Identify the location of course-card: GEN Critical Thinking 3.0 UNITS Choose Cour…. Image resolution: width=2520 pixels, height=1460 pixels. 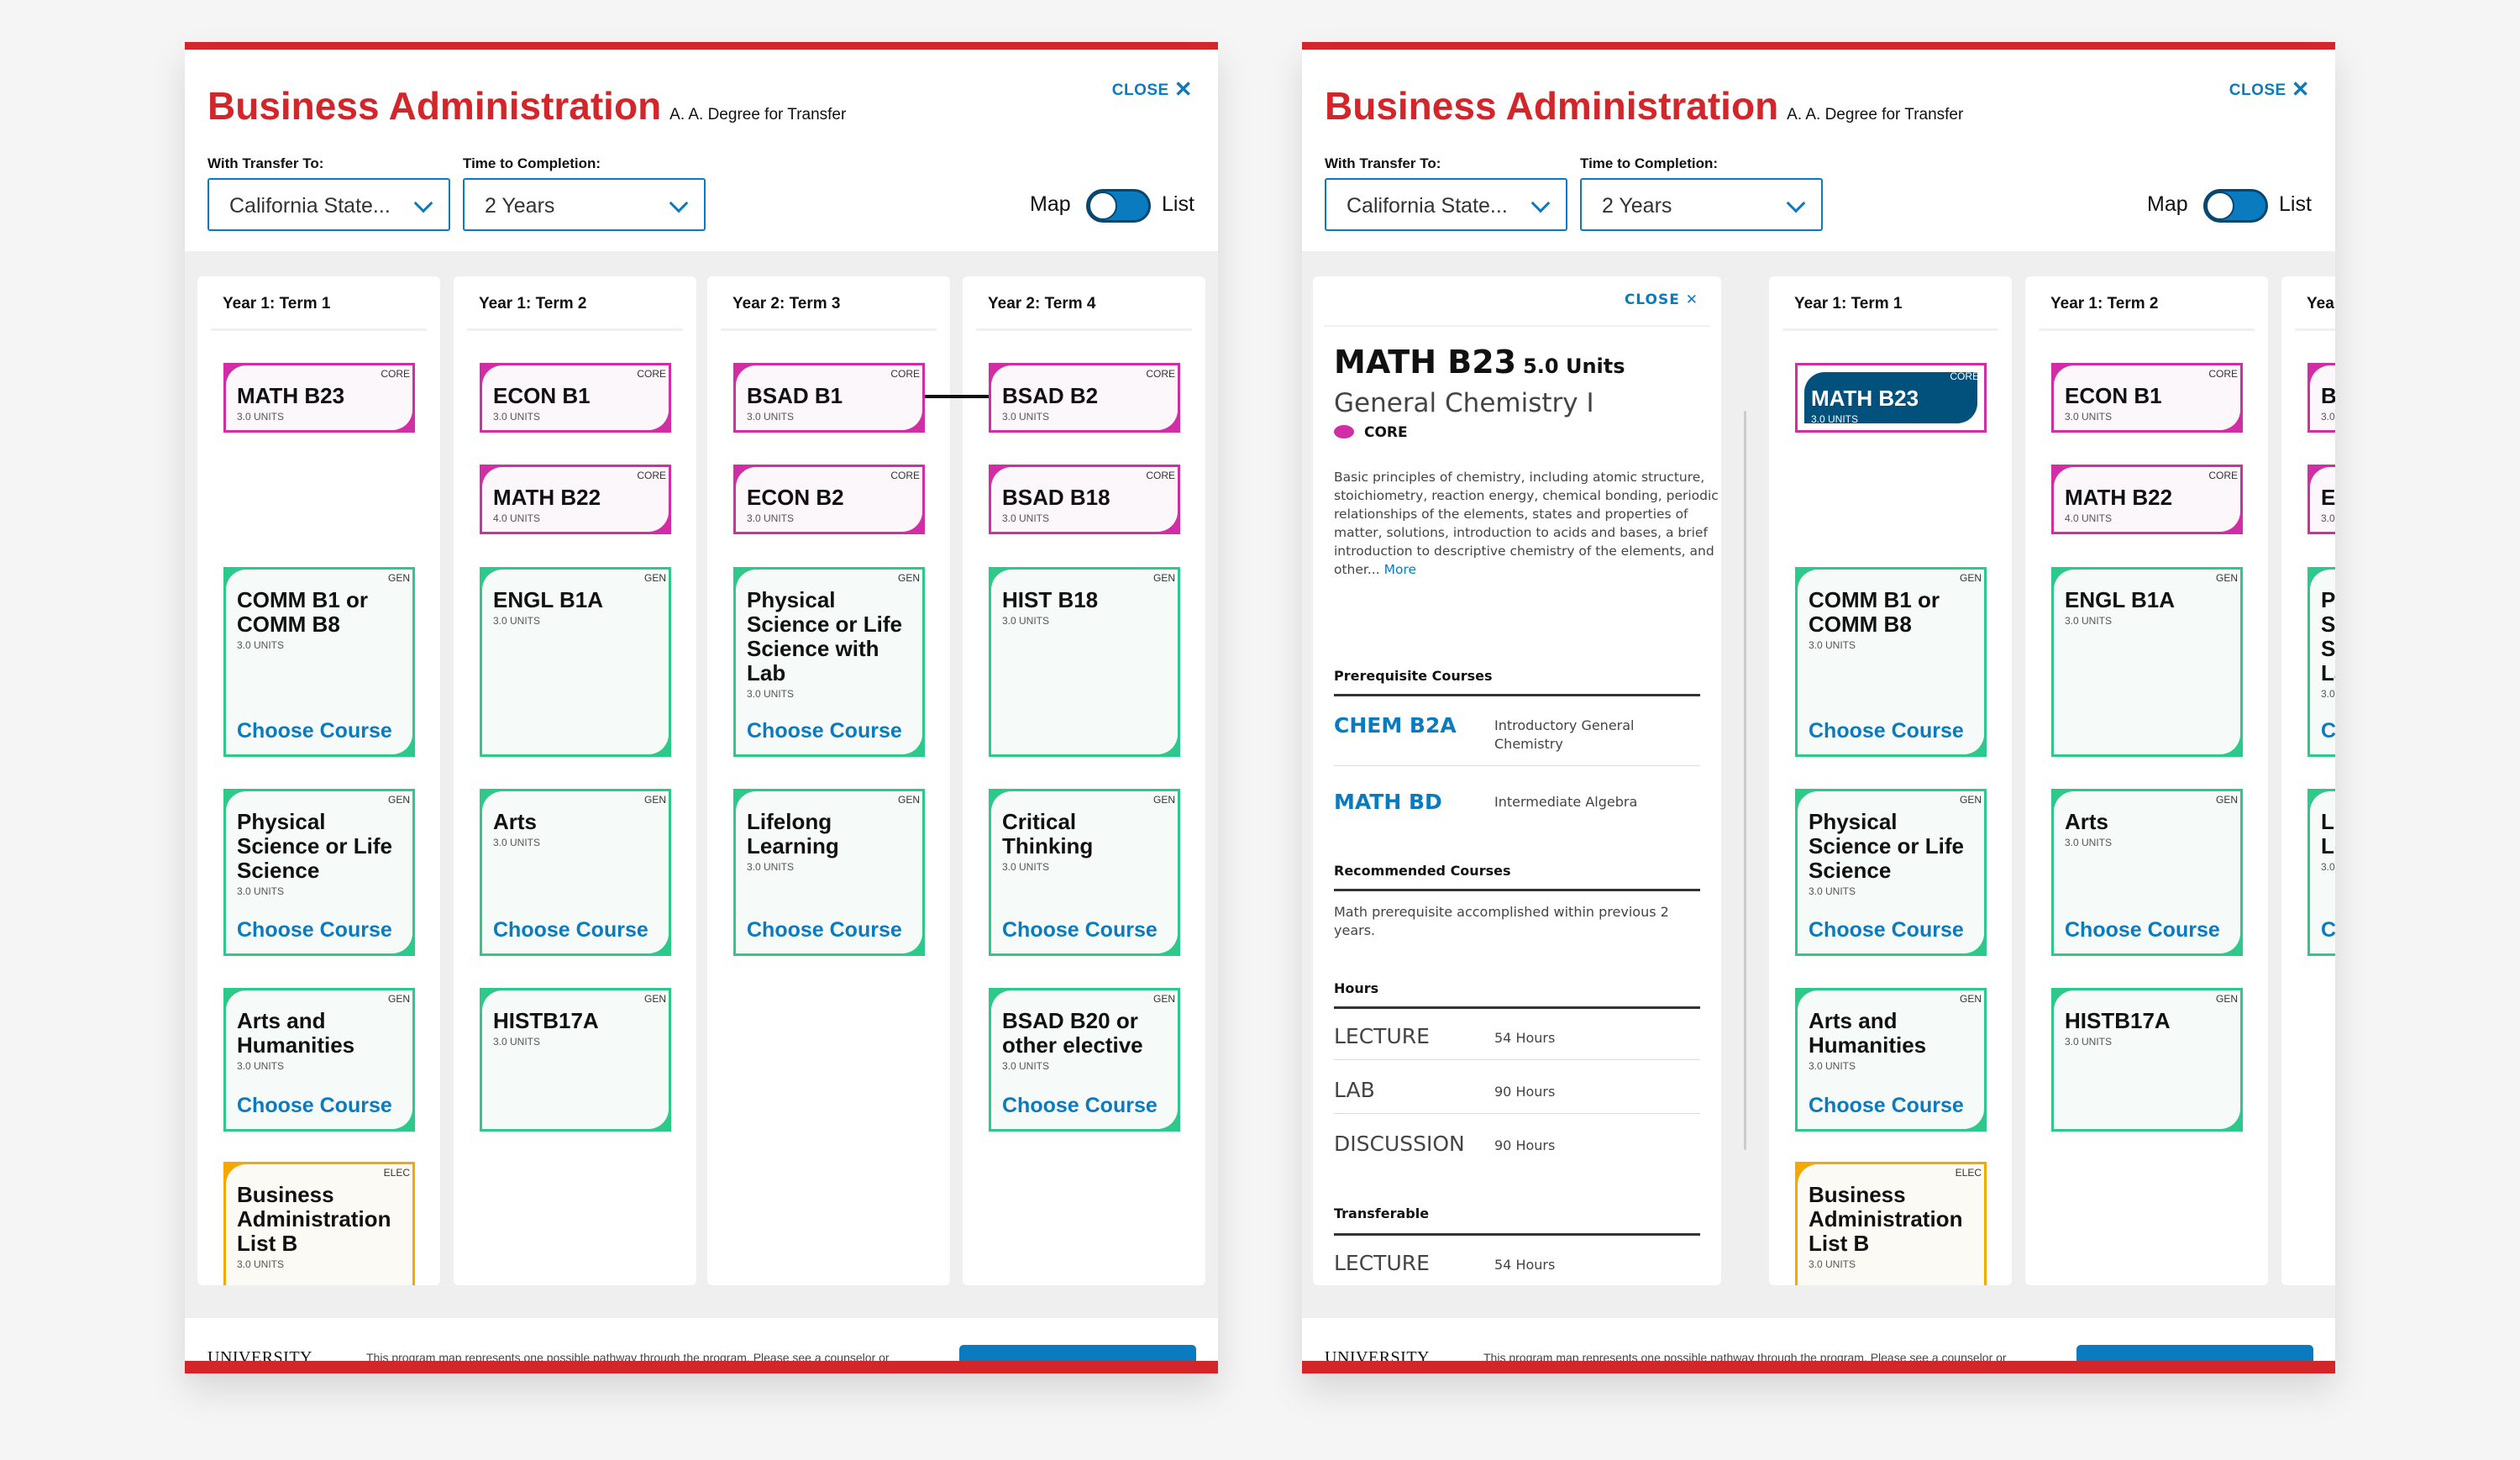
(1084, 873).